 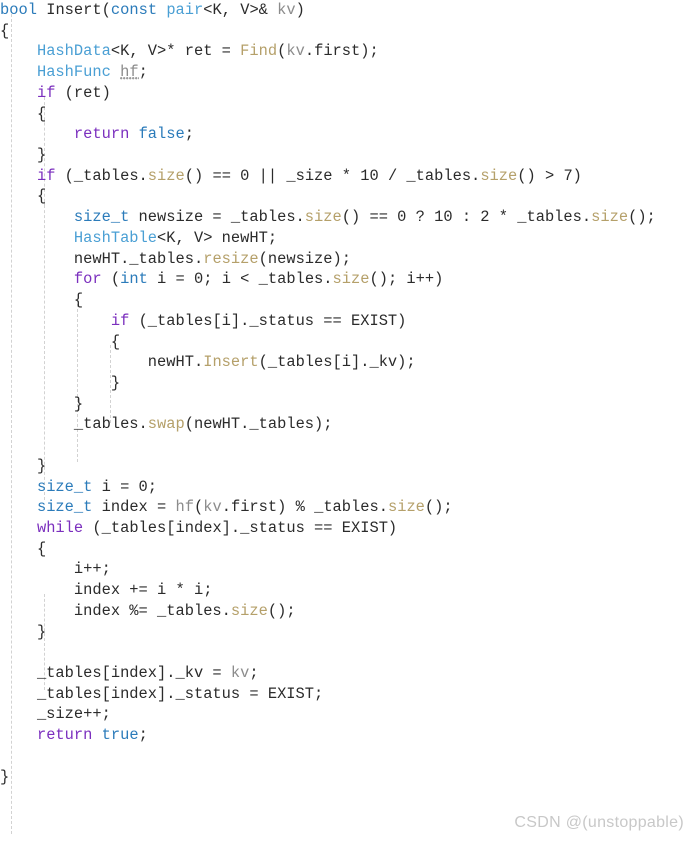 What do you see at coordinates (134, 10) in the screenshot?
I see `code-token: const` at bounding box center [134, 10].